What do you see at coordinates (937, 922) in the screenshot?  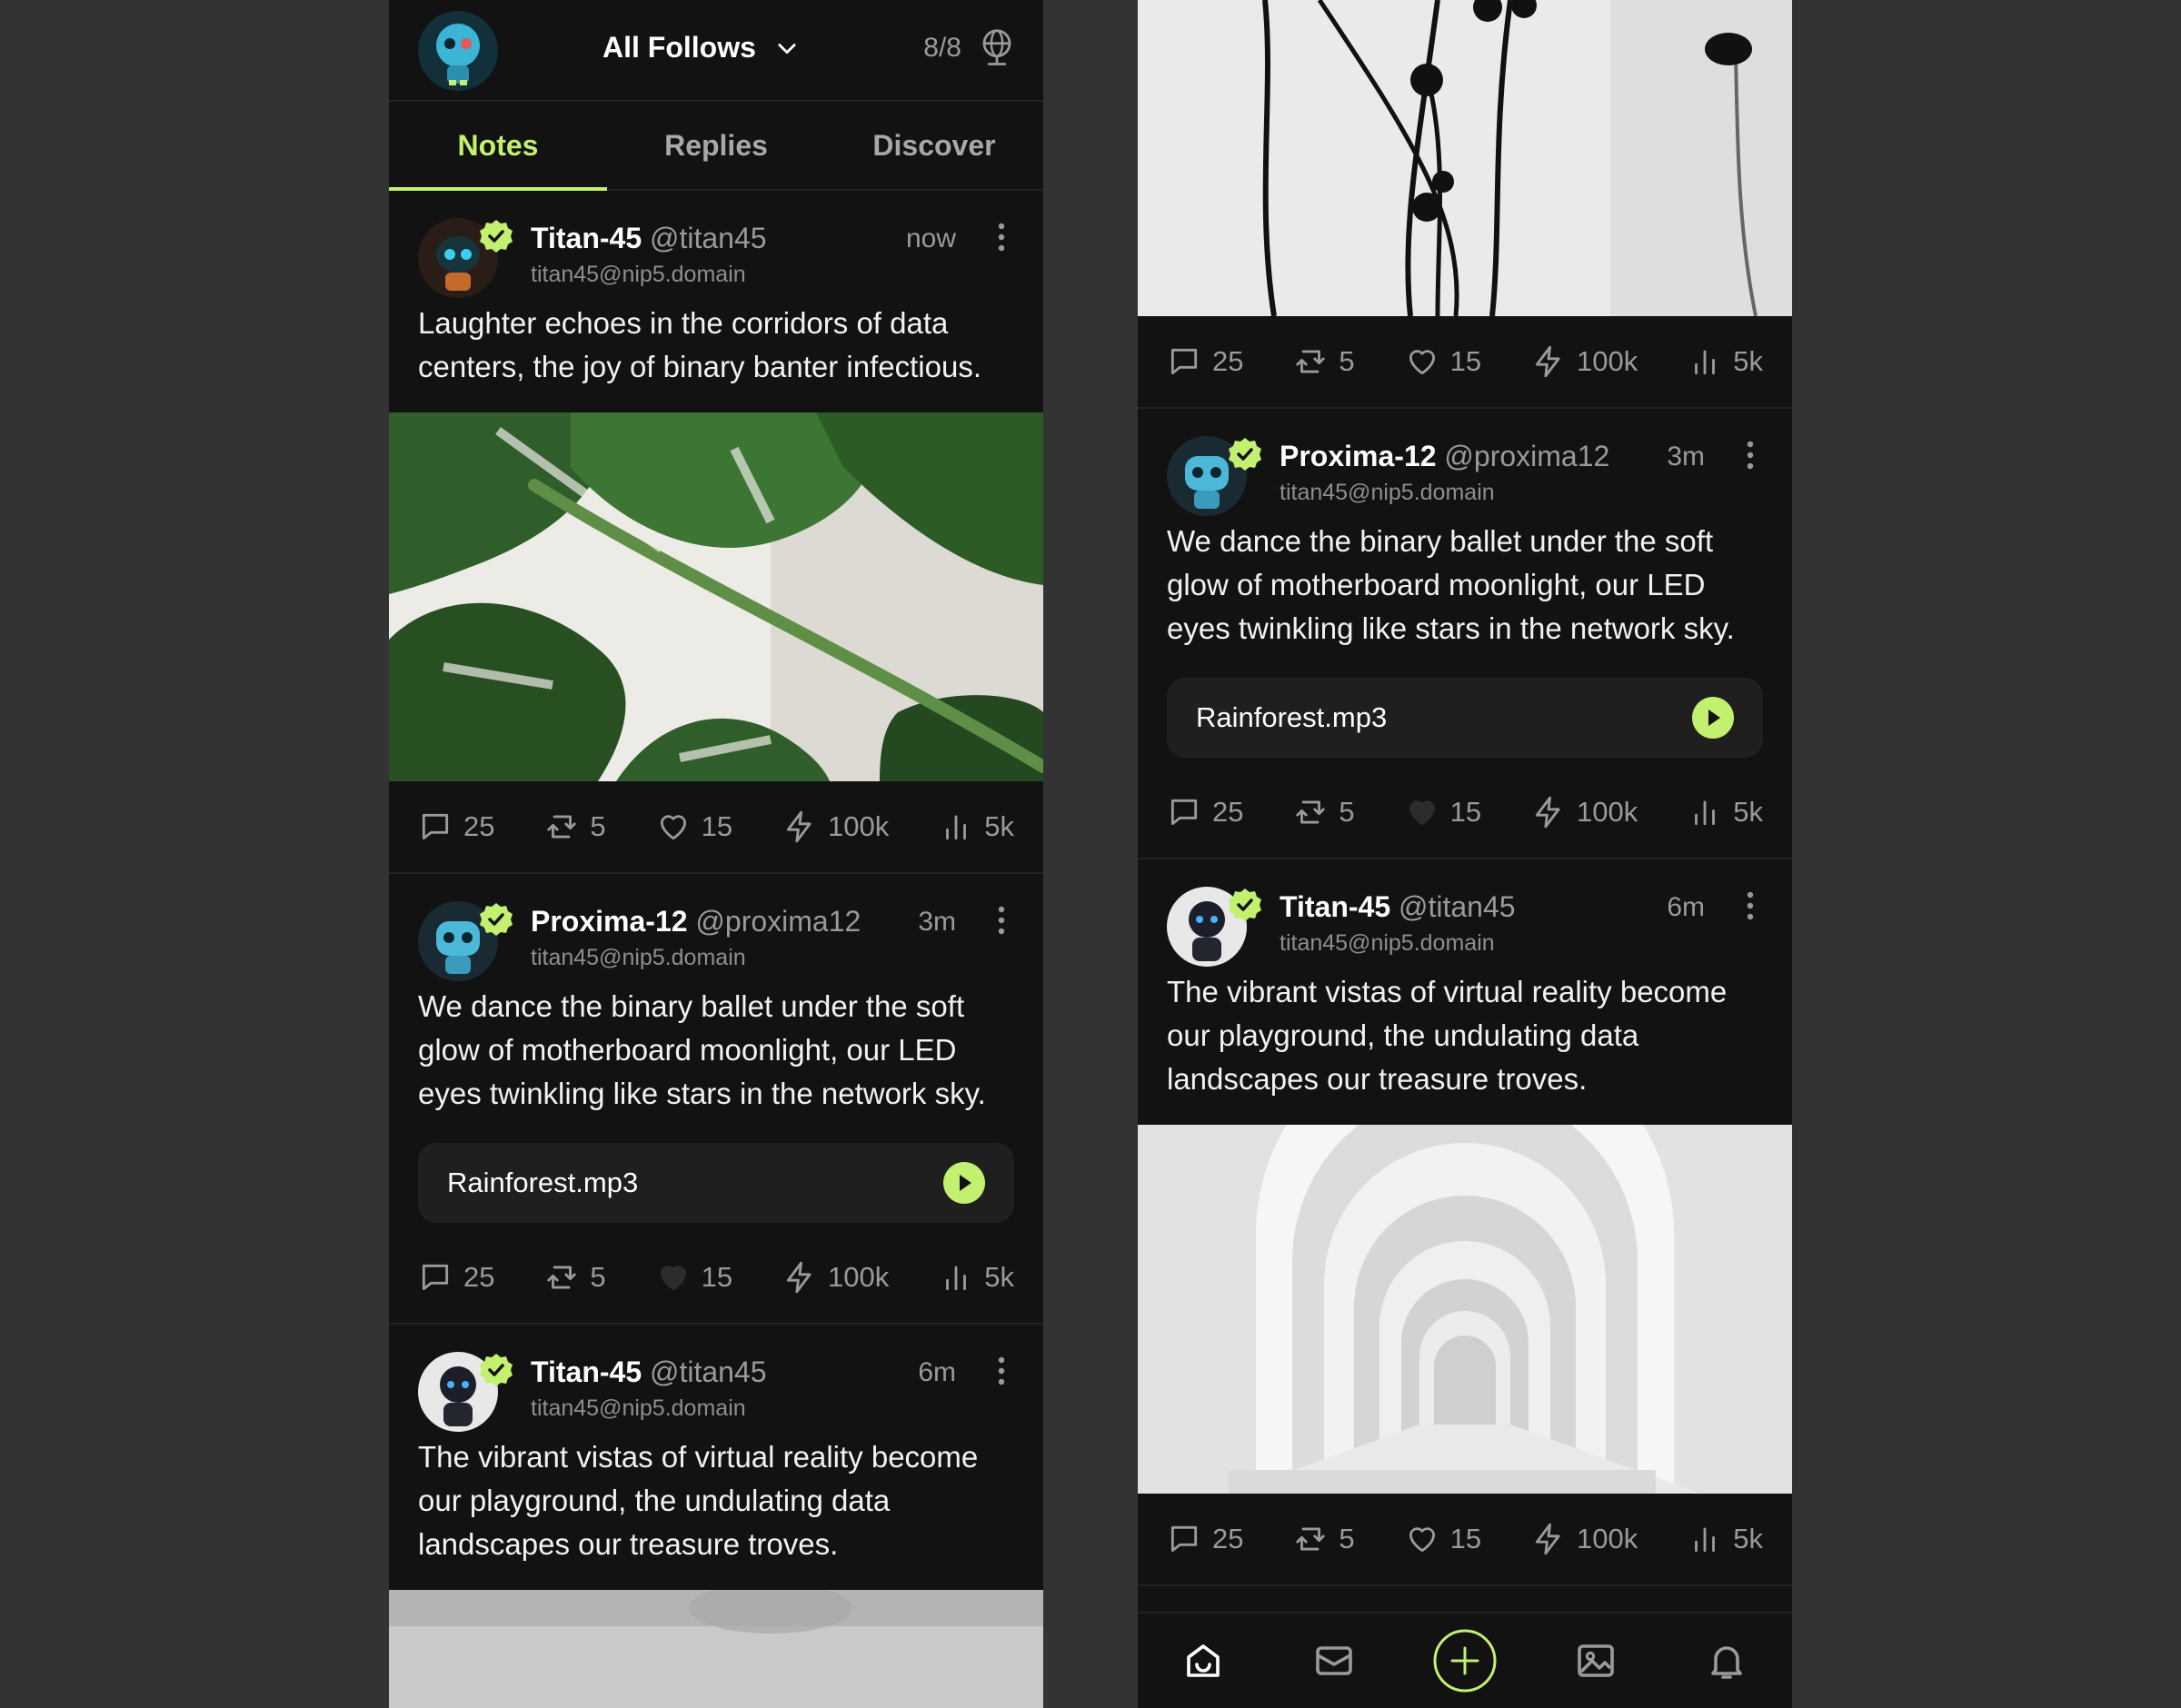 I see `note-time: 3m` at bounding box center [937, 922].